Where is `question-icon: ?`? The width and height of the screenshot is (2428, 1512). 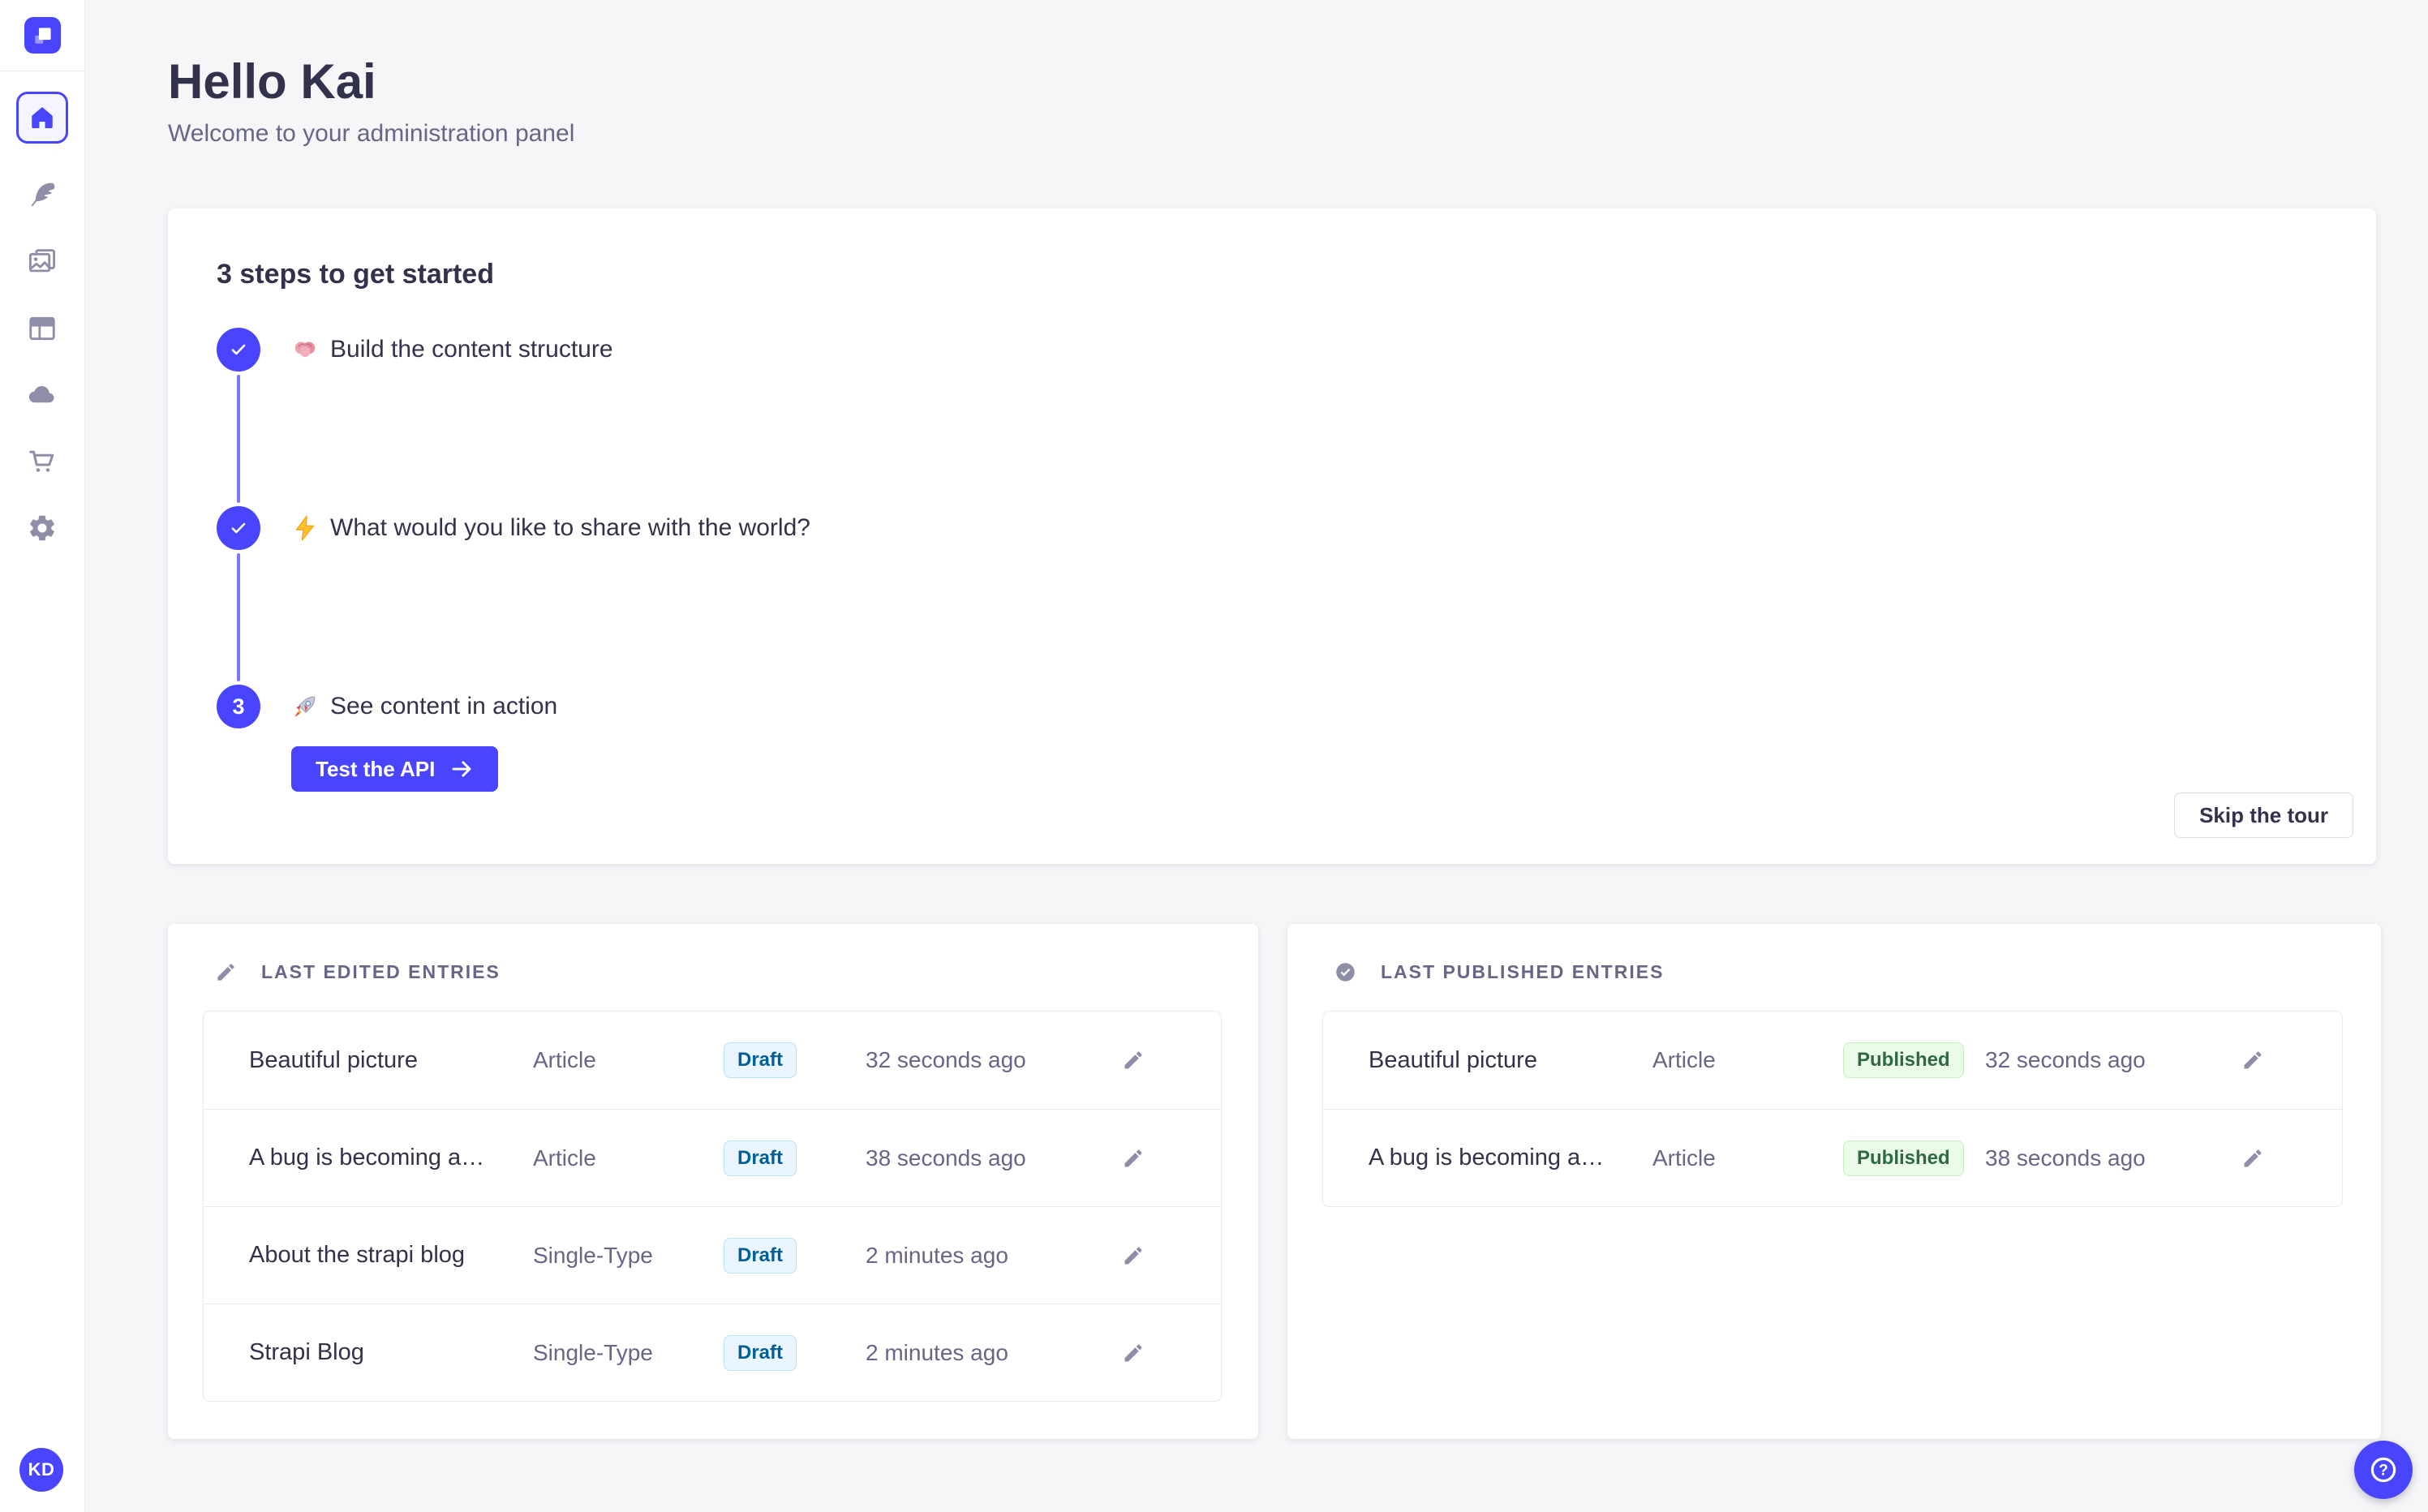
question-icon: ? is located at coordinates (2383, 1469).